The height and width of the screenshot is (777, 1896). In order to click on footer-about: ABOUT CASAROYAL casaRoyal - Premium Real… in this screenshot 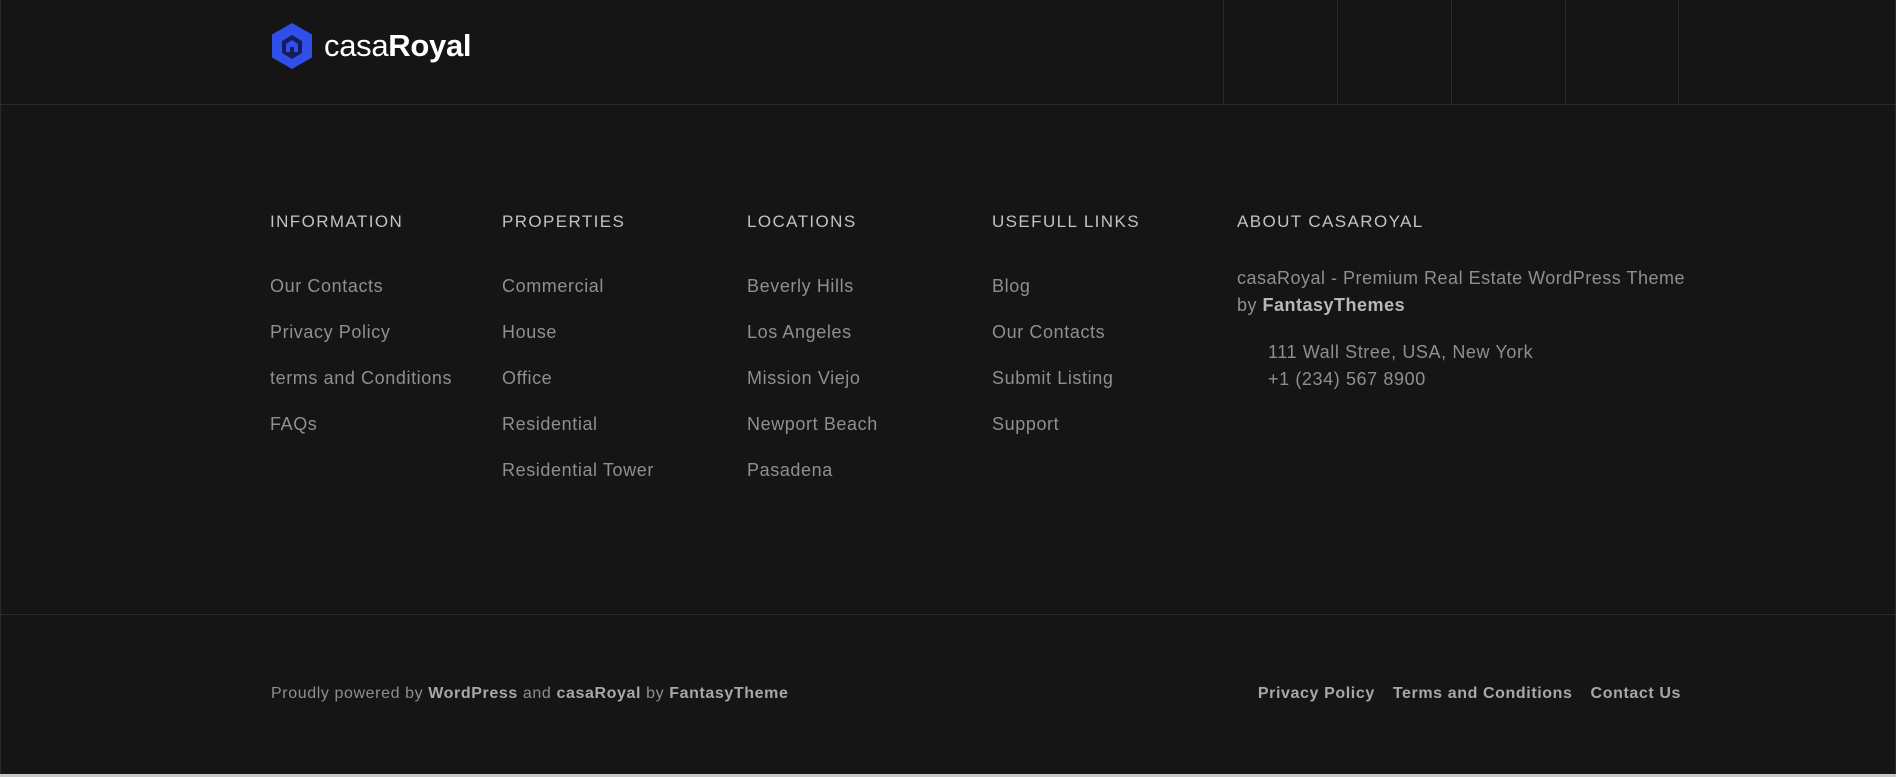, I will do `click(1467, 302)`.